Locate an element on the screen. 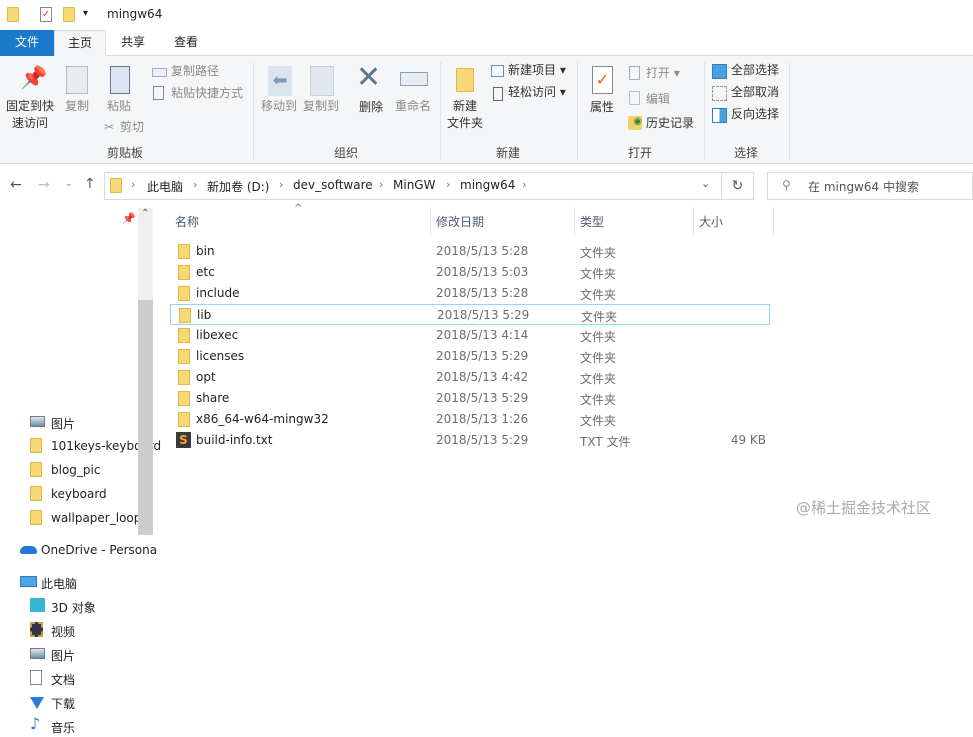  up-button: ↑ is located at coordinates (90, 184).